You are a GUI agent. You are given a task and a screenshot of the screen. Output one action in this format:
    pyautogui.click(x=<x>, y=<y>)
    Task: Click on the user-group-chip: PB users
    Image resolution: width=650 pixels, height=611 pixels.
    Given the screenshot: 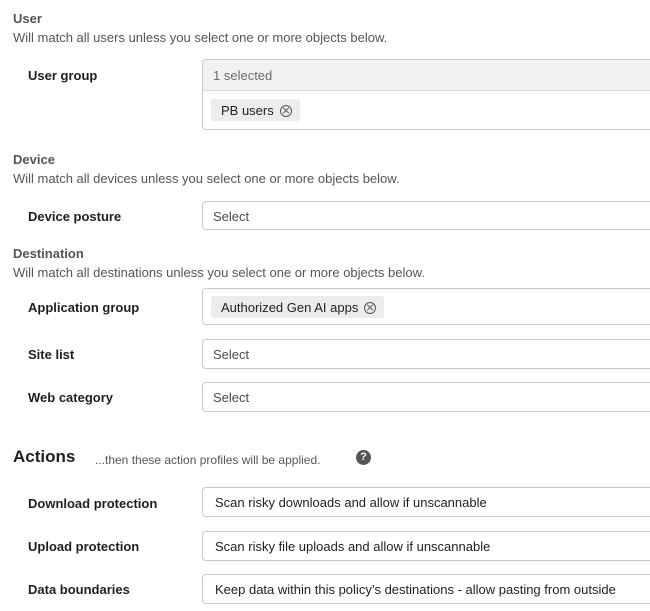 What is the action you would take?
    pyautogui.click(x=255, y=110)
    